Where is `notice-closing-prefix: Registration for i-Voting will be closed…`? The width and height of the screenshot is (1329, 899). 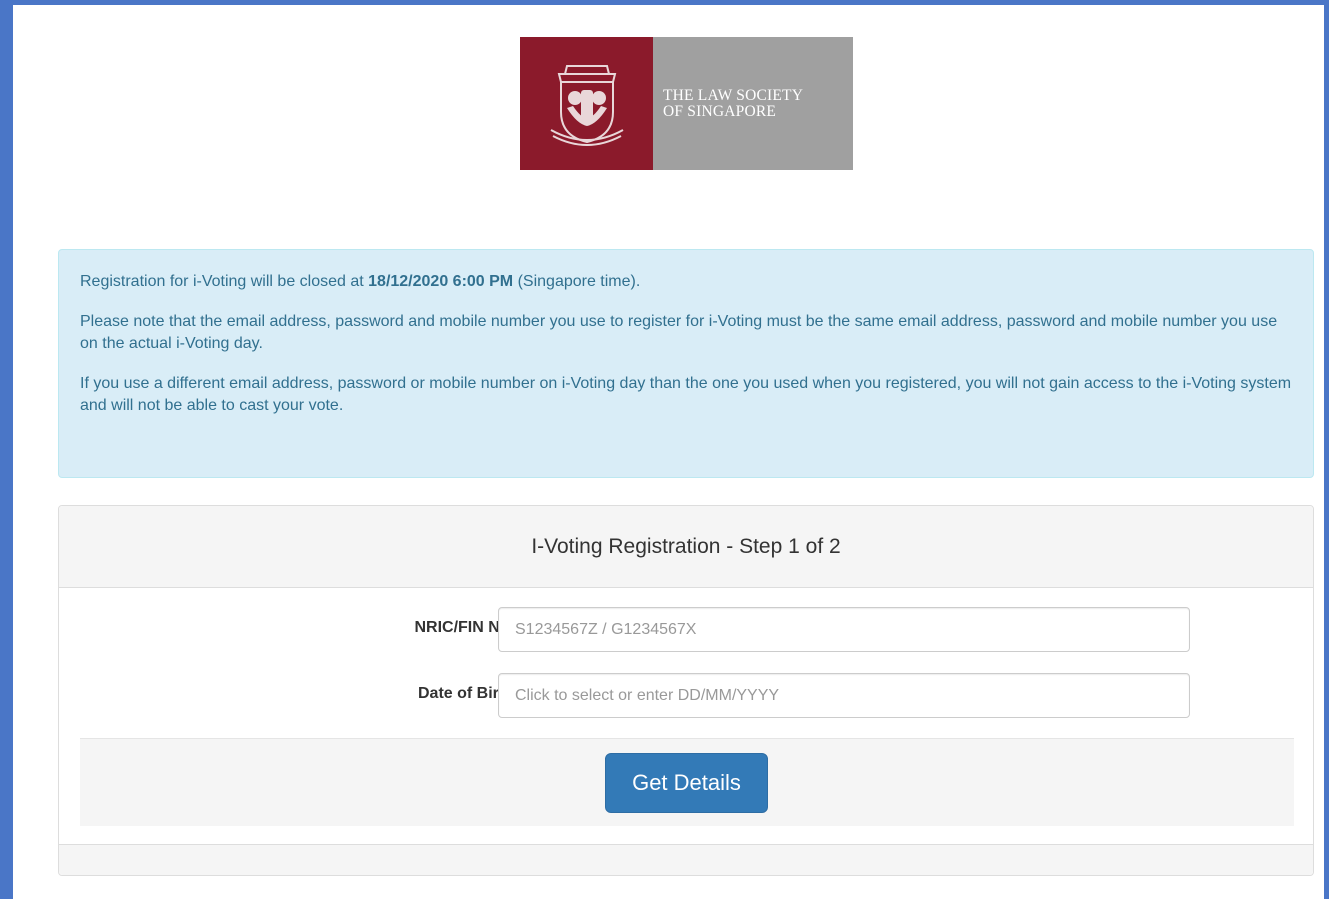 notice-closing-prefix: Registration for i-Voting will be closed… is located at coordinates (224, 281).